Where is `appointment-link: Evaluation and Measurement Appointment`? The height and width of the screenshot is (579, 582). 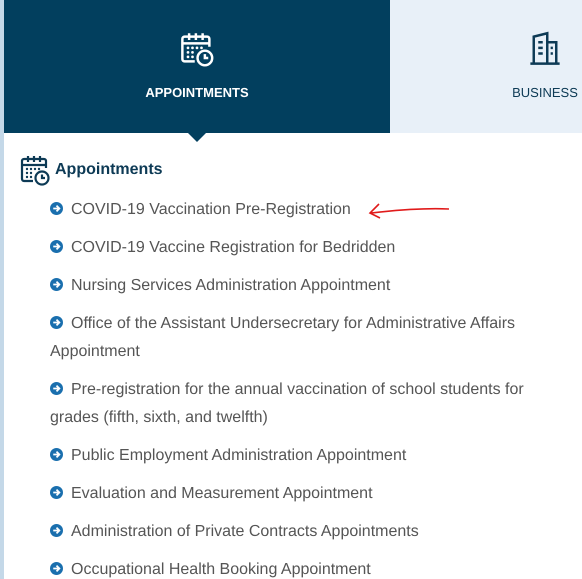
appointment-link: Evaluation and Measurement Appointment is located at coordinates (211, 494).